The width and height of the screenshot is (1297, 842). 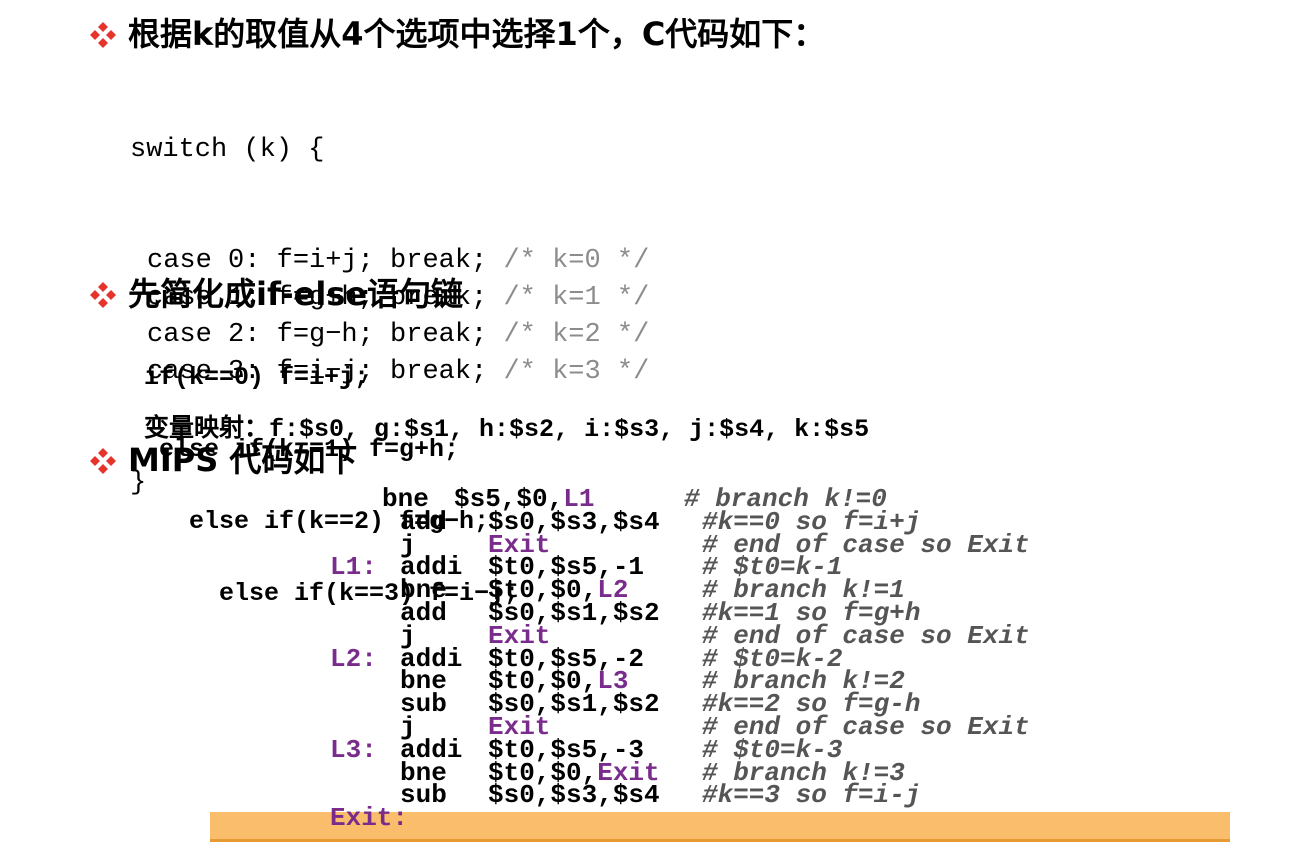 I want to click on mips-label: L1:, so click(x=353, y=567).